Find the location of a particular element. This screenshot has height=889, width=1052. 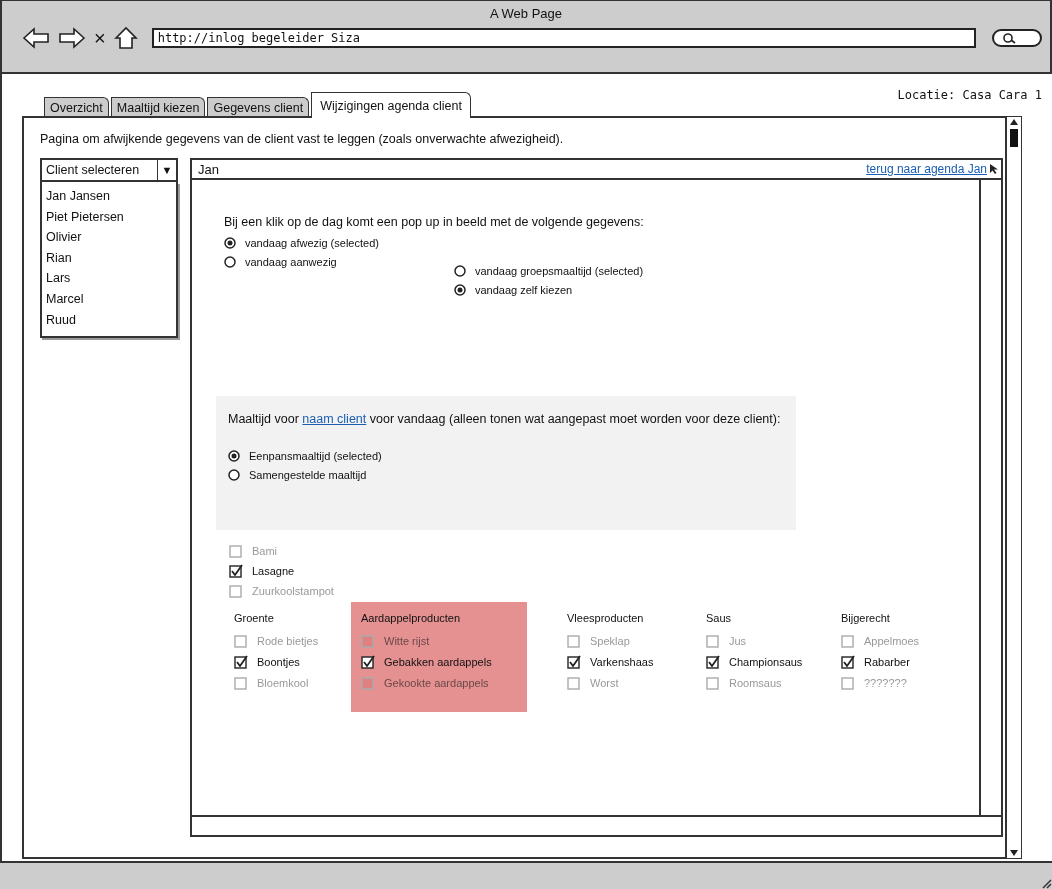

radio-option: vandaag zelf kiezen is located at coordinates (548, 290).